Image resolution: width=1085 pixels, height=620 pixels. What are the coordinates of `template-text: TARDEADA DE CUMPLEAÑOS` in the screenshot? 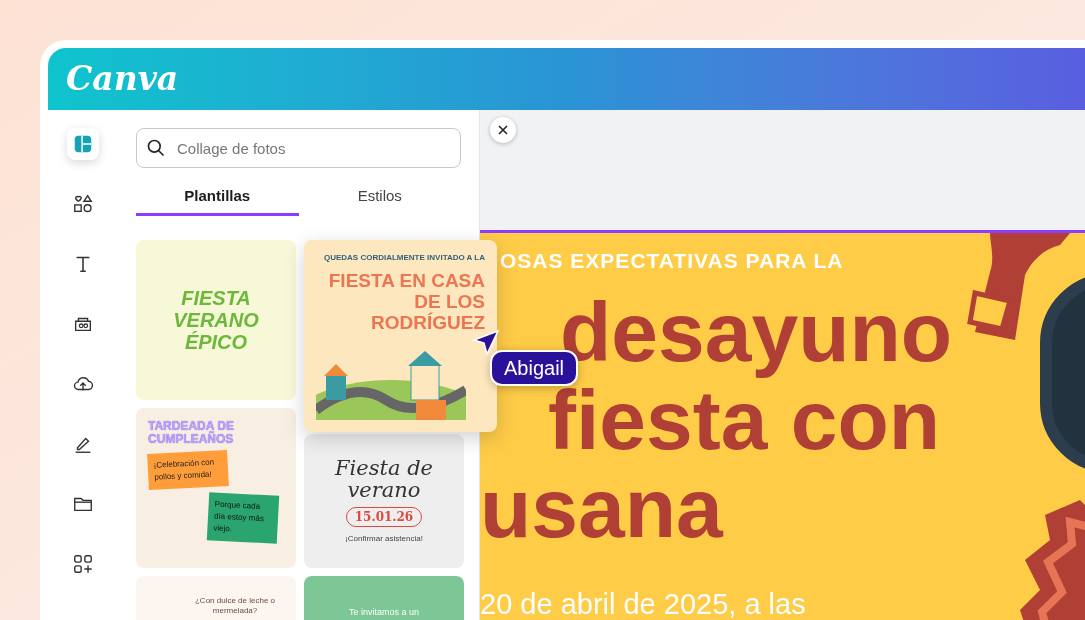 It's located at (191, 433).